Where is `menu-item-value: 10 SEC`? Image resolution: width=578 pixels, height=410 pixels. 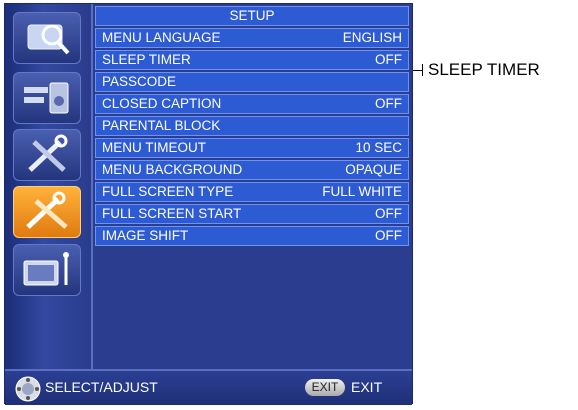
menu-item-value: 10 SEC is located at coordinates (378, 147).